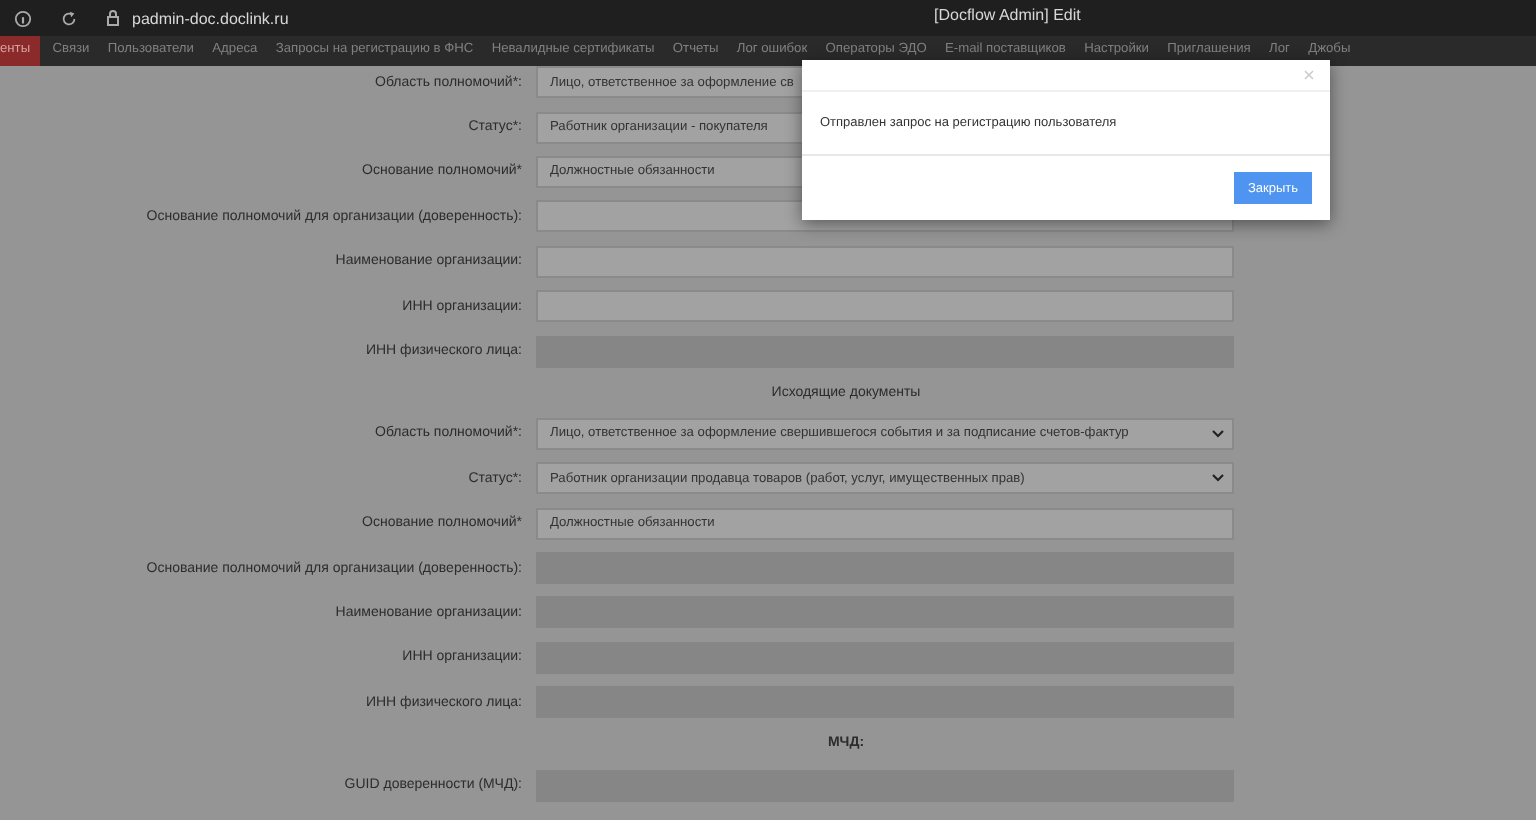 The image size is (1536, 820). Describe the element at coordinates (69, 18) in the screenshot. I see `reload-icon` at that location.